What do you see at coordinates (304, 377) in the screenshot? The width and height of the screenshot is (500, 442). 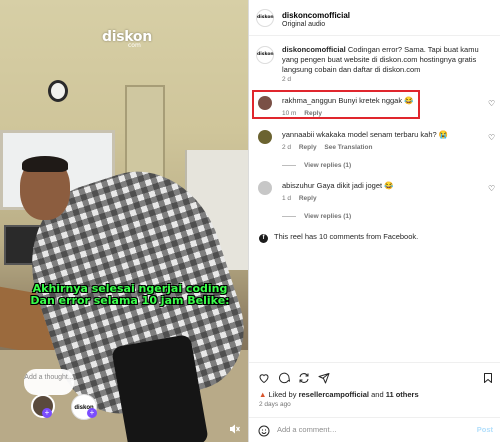 I see `repost-icon` at bounding box center [304, 377].